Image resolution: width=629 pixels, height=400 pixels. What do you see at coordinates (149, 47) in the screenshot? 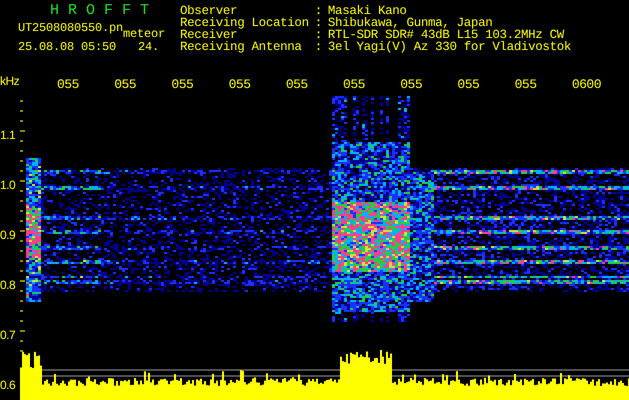
I see `count-value: 24.` at bounding box center [149, 47].